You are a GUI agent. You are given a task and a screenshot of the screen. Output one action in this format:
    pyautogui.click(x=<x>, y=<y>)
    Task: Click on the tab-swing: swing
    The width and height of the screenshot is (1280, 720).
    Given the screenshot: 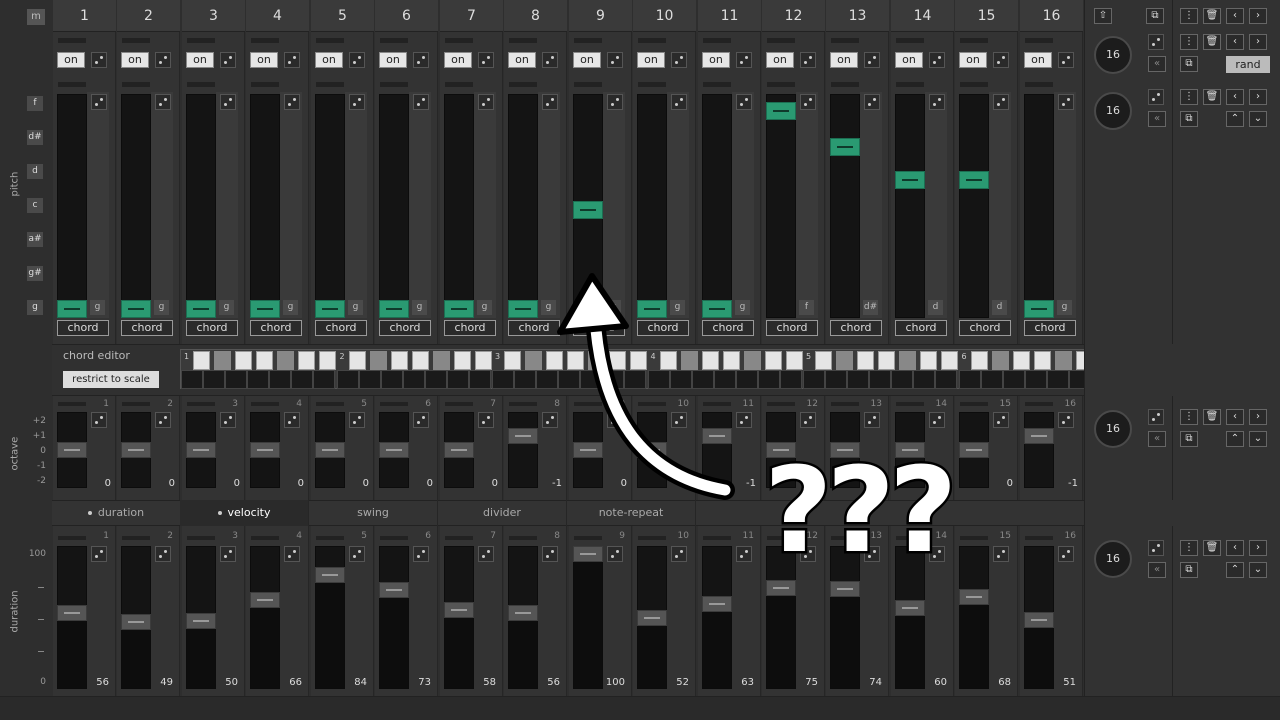 What is the action you would take?
    pyautogui.click(x=373, y=513)
    